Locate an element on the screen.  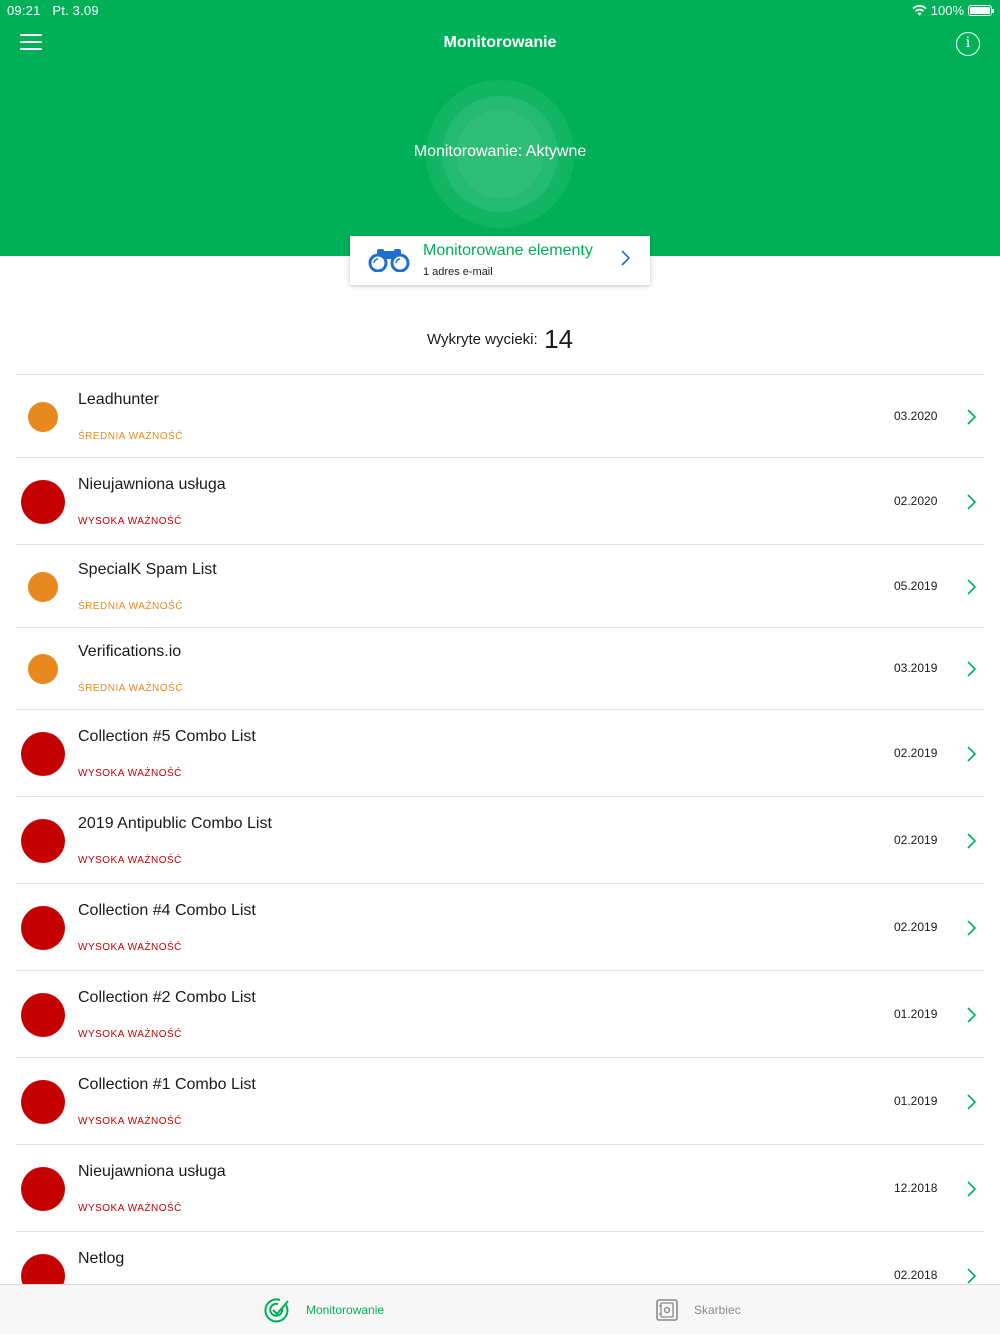
breach-date: 03.2019 is located at coordinates (916, 668).